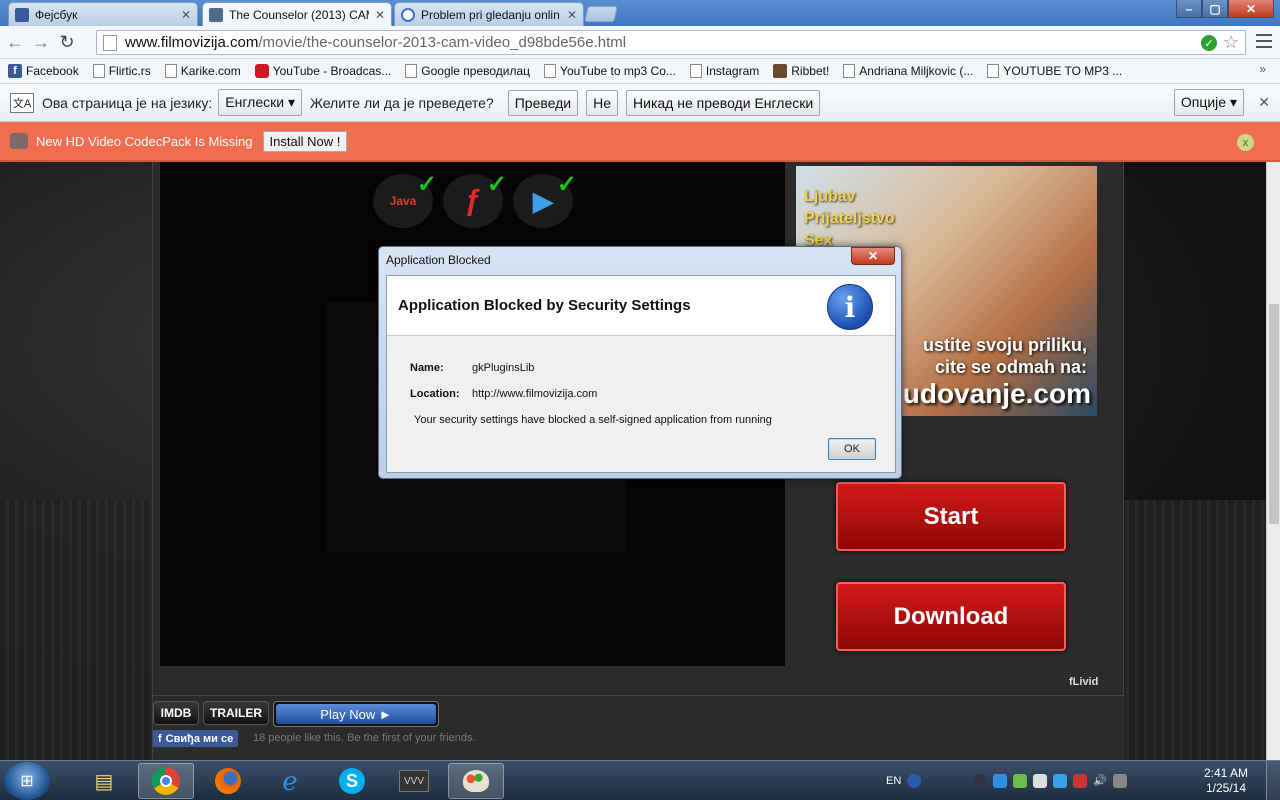 This screenshot has height=800, width=1280. I want to click on bookmark-label: Instagram, so click(732, 71).